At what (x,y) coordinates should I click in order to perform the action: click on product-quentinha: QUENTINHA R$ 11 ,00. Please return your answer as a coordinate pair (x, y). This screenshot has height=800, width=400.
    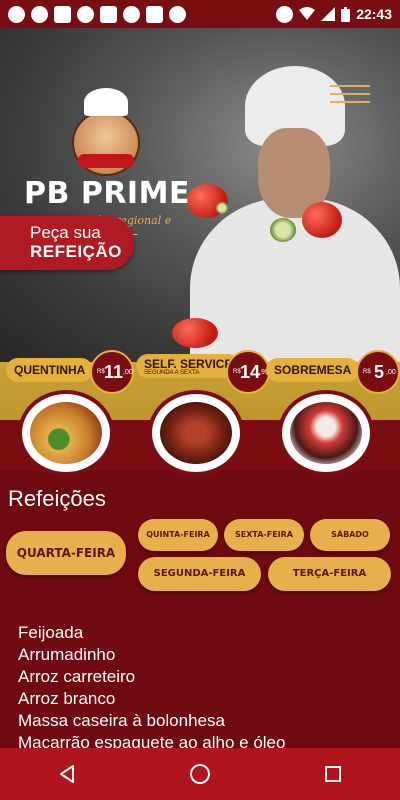
    Looking at the image, I should click on (70, 415).